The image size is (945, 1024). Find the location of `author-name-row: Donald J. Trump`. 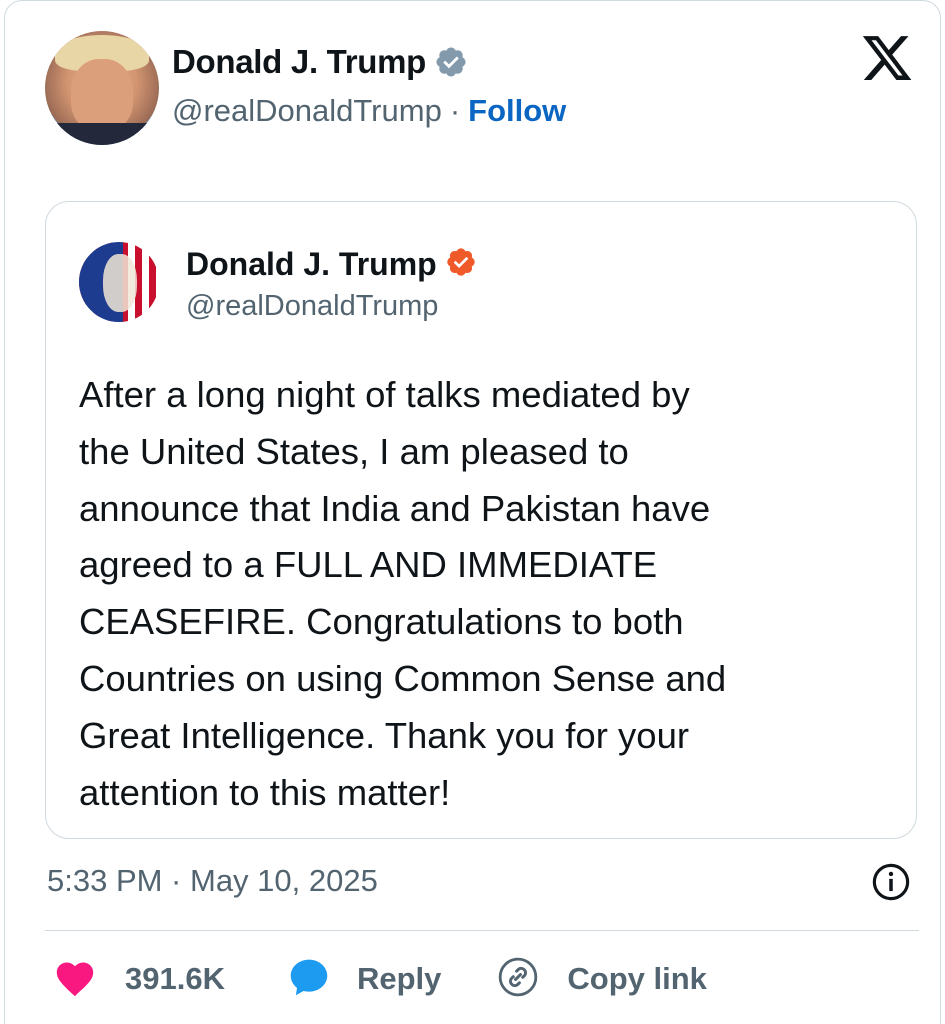

author-name-row: Donald J. Trump is located at coordinates (320, 62).